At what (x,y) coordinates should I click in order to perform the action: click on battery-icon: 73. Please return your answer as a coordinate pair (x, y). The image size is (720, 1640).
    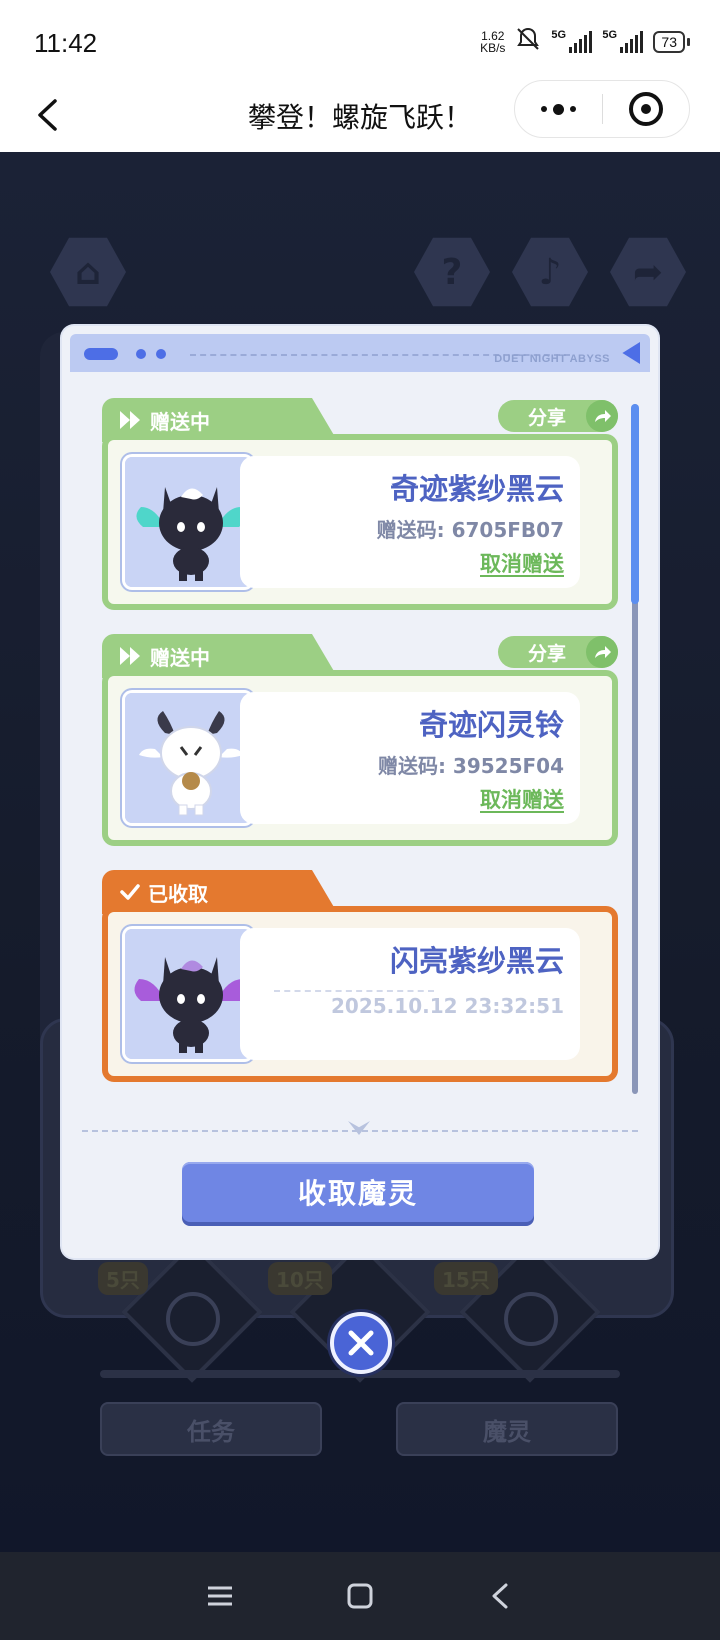
    Looking at the image, I should click on (671, 41).